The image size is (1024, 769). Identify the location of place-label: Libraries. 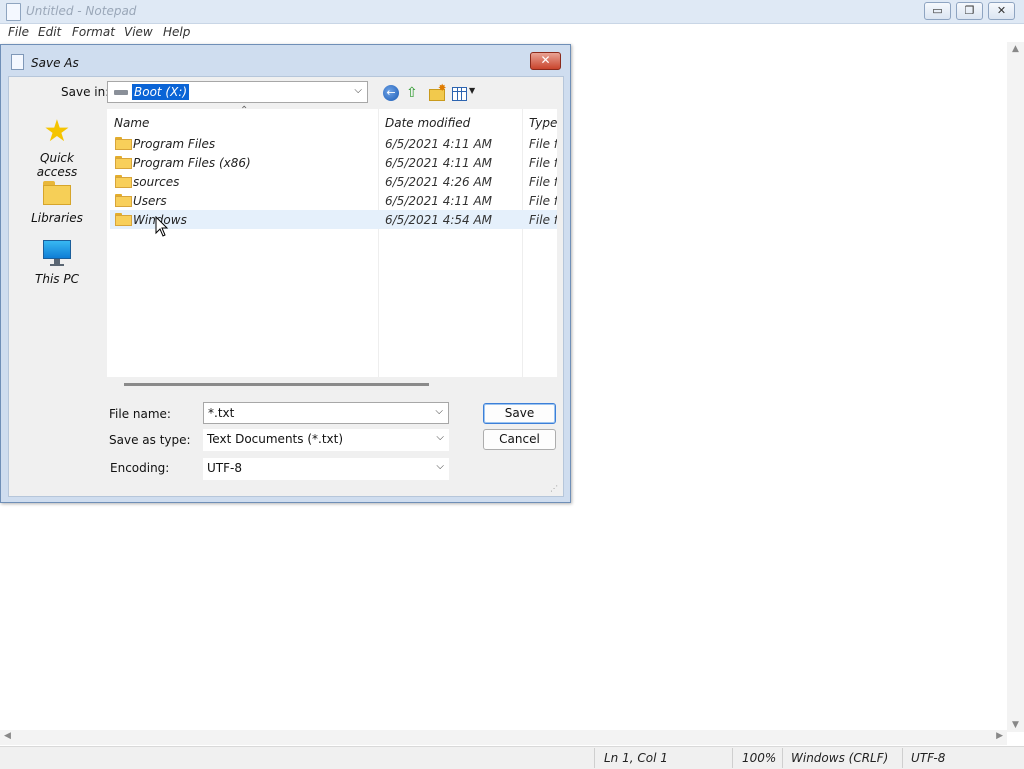
(57, 218).